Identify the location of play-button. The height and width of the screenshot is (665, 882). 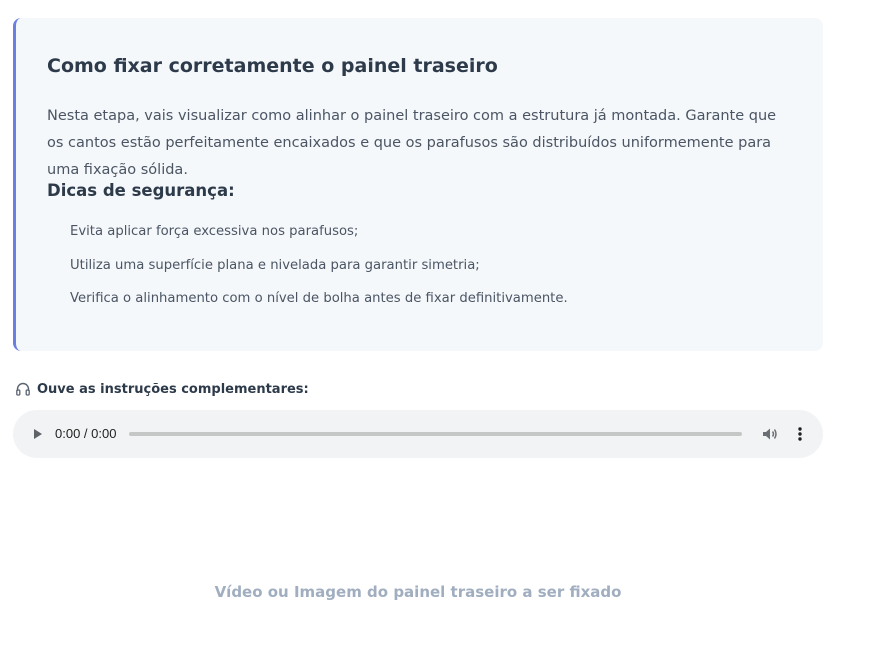
(38, 434).